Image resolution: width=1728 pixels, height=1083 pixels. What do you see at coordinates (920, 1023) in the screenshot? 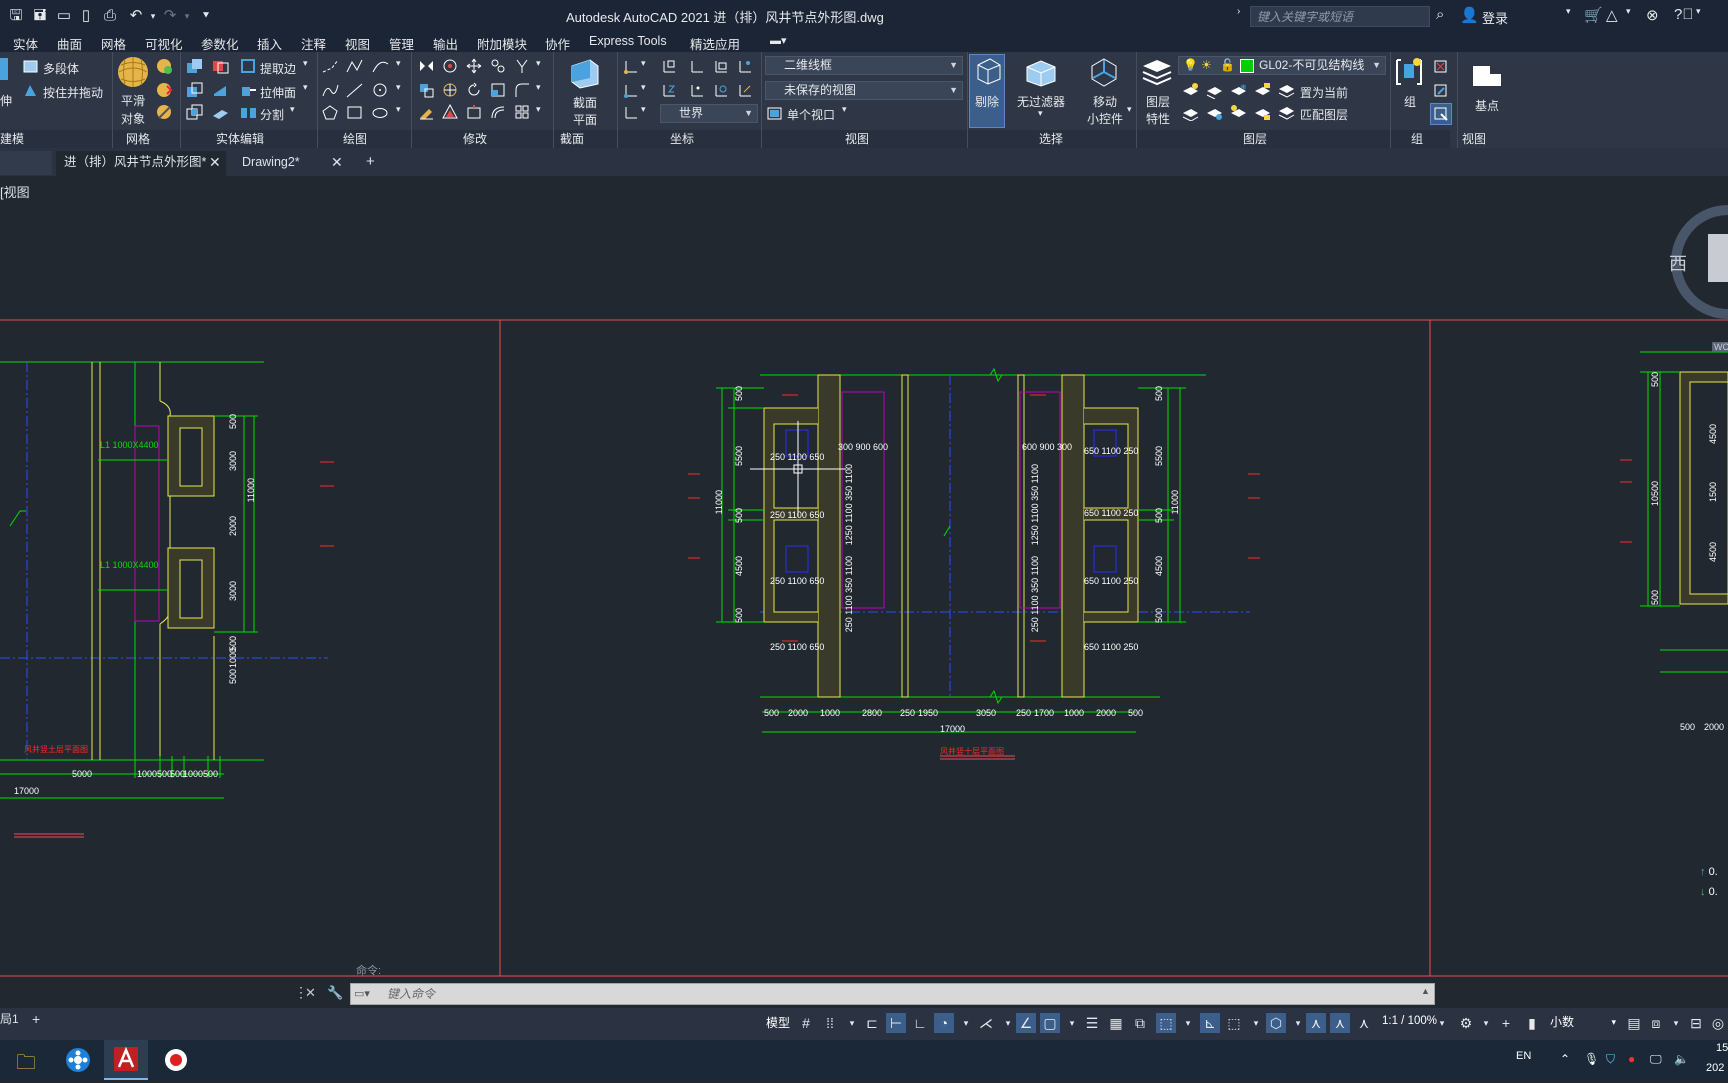
I see `ortho-mode-icon: ∟` at bounding box center [920, 1023].